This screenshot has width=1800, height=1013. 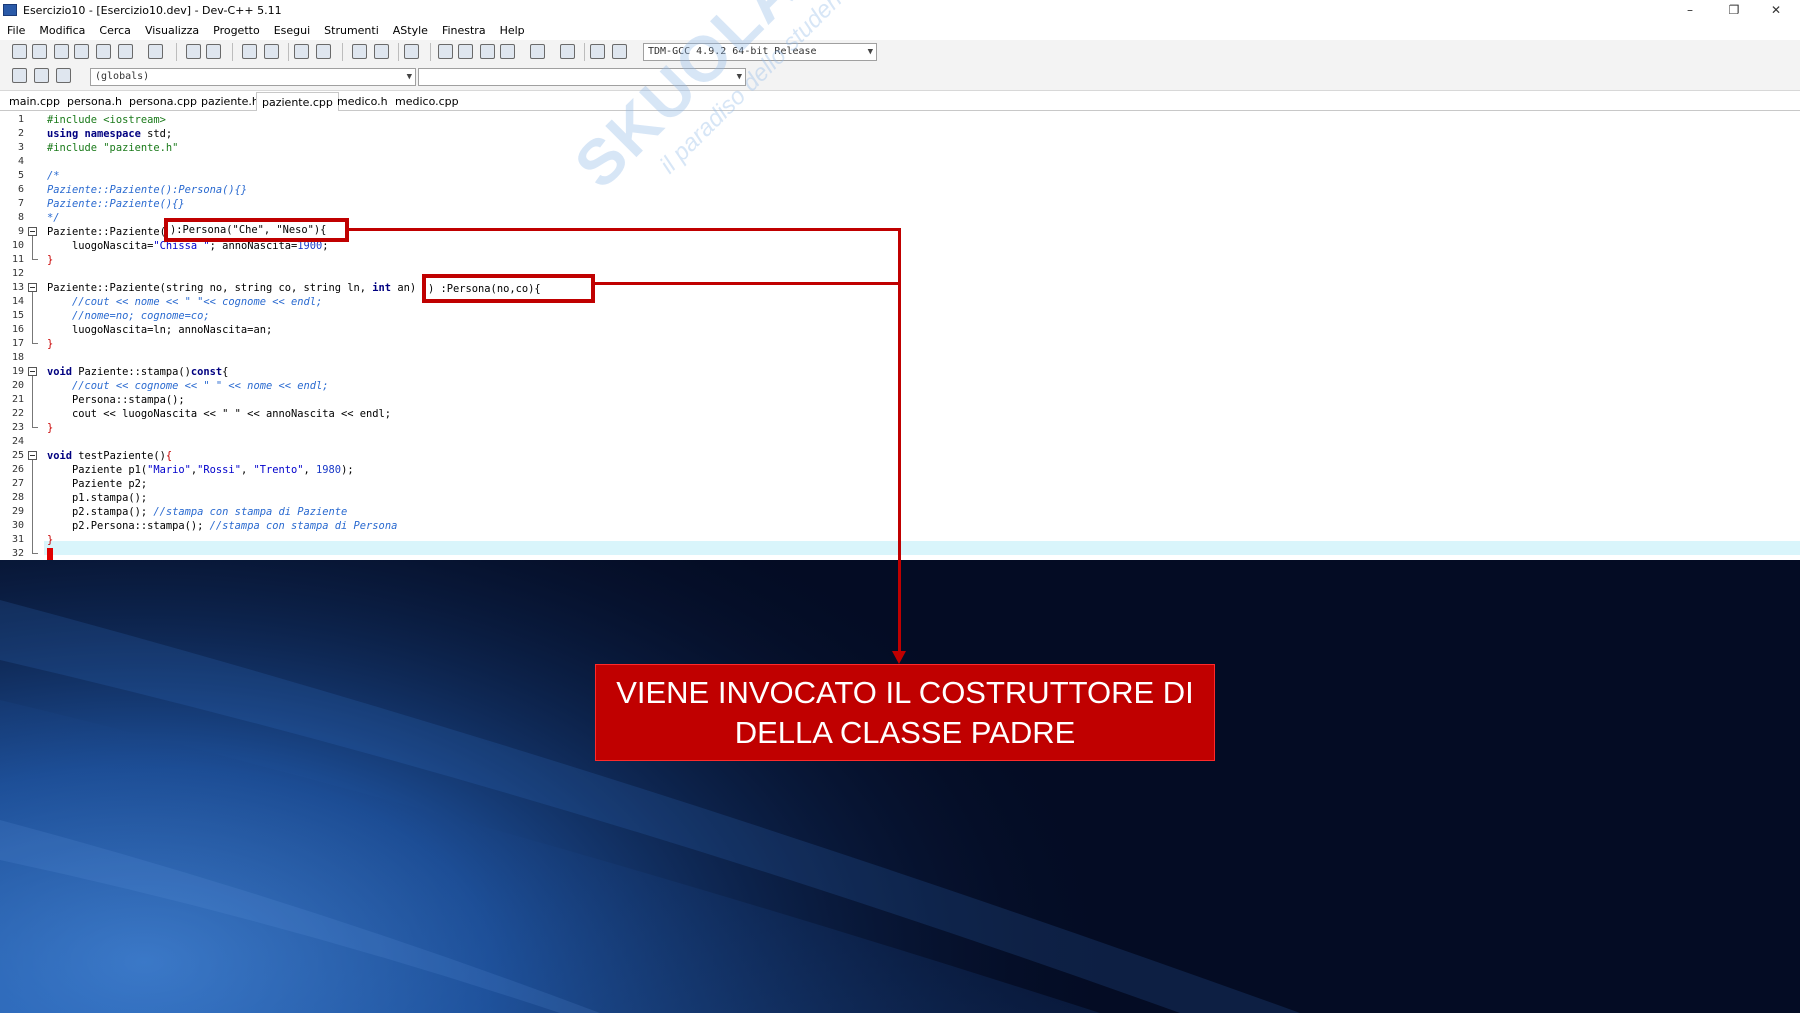 I want to click on save-all-icon, so click(x=81, y=51).